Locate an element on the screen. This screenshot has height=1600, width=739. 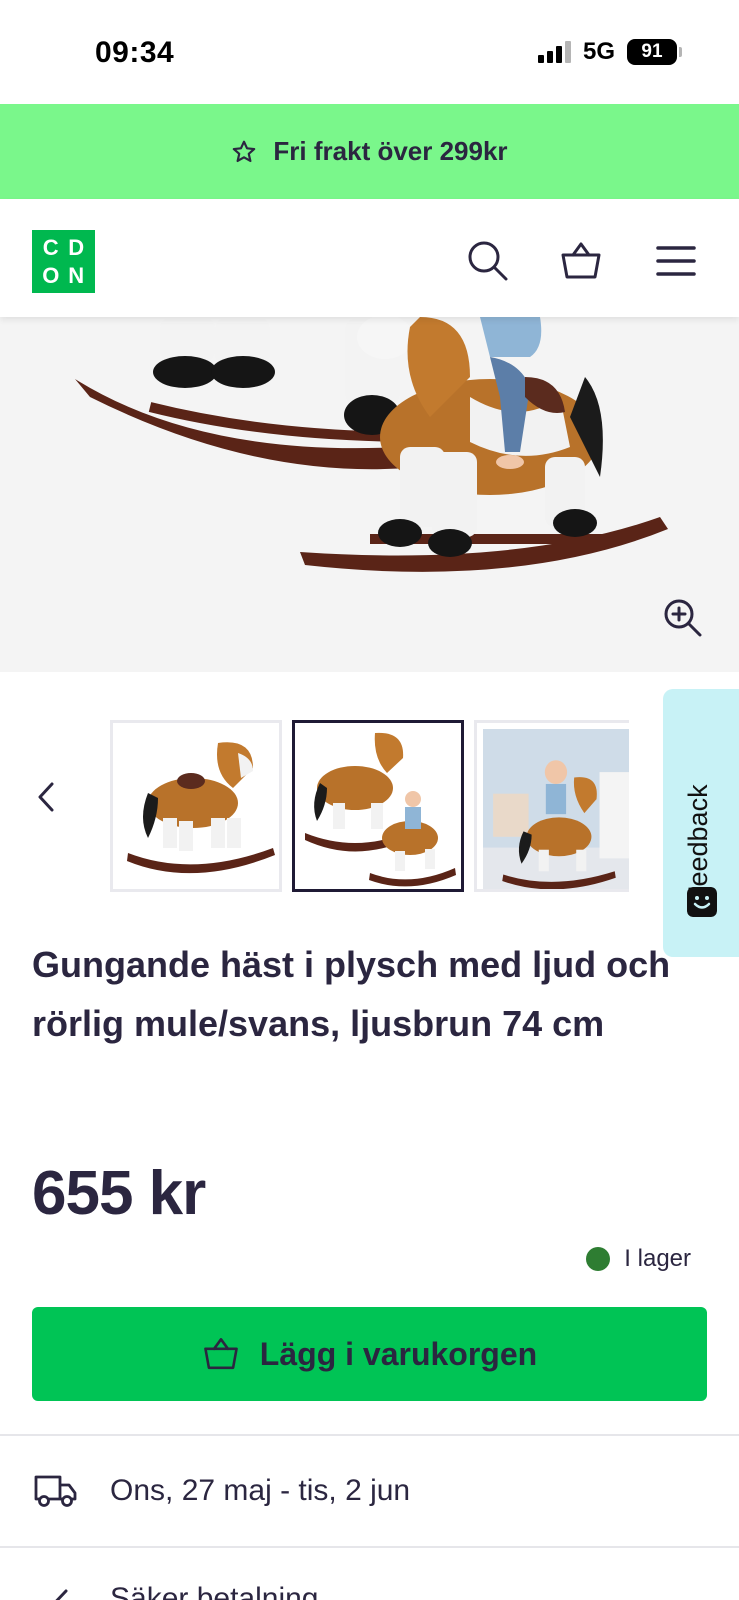
status-time: 09:34 is located at coordinates (135, 52).